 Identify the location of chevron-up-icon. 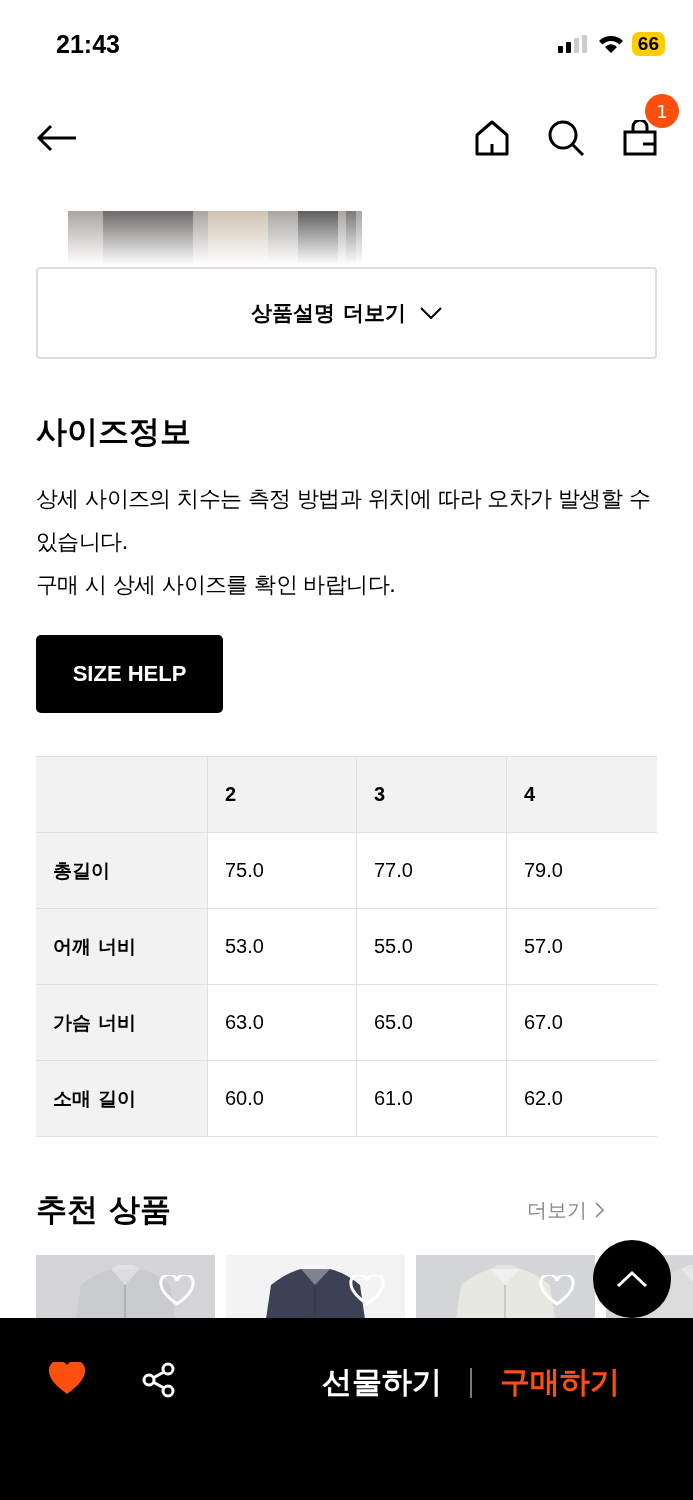
(632, 1279).